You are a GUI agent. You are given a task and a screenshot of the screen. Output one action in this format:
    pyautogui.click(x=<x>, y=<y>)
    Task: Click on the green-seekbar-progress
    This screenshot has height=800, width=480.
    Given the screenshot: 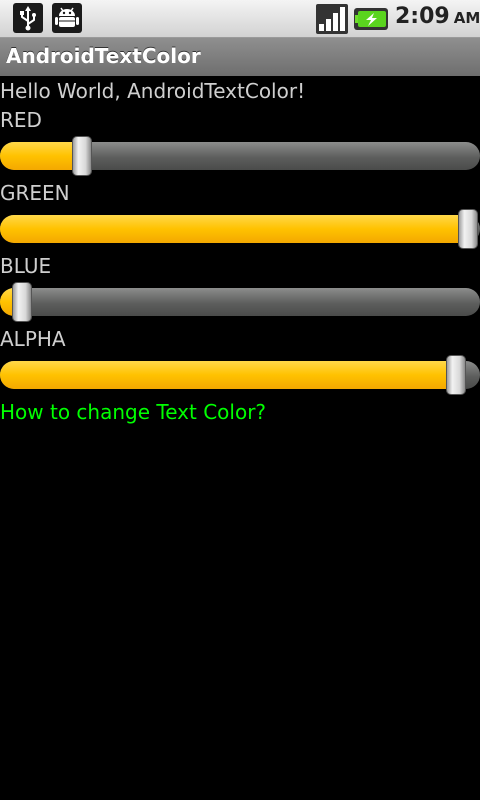 What is the action you would take?
    pyautogui.click(x=234, y=229)
    